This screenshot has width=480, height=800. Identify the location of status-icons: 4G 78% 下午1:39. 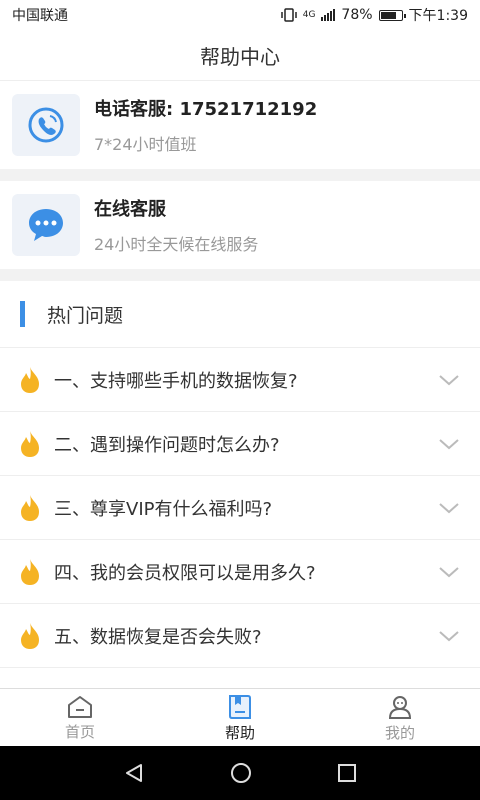
(374, 15).